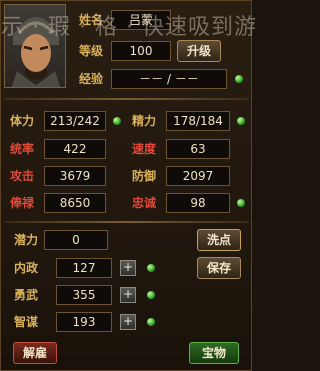 This screenshot has width=320, height=371. Describe the element at coordinates (141, 51) in the screenshot. I see `level-field: 100` at that location.